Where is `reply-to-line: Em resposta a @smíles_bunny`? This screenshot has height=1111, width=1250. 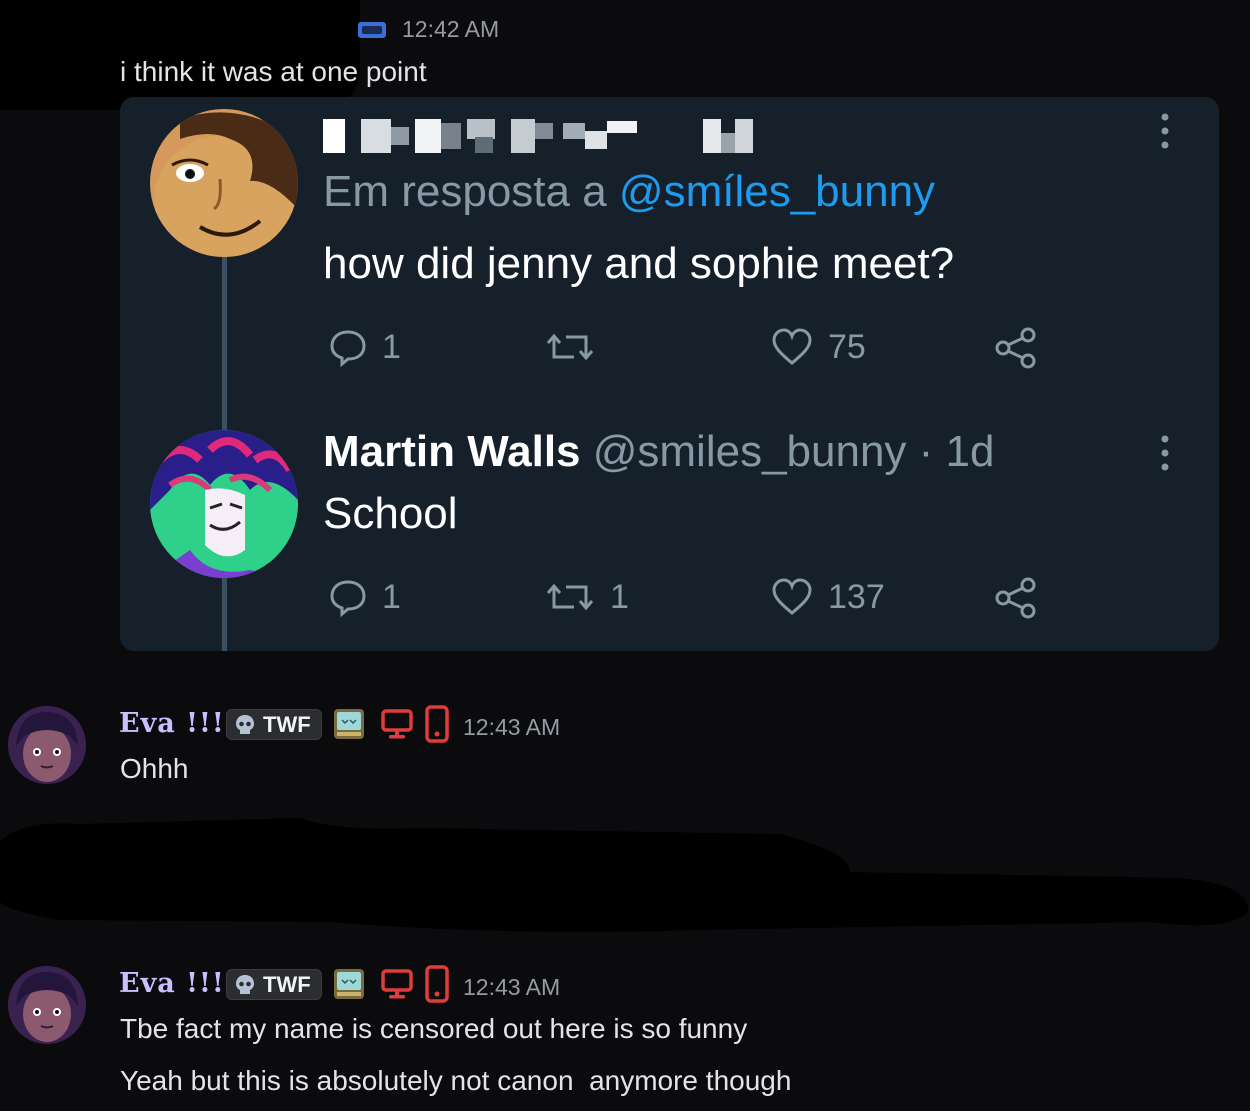 reply-to-line: Em resposta a @smíles_bunny is located at coordinates (629, 192).